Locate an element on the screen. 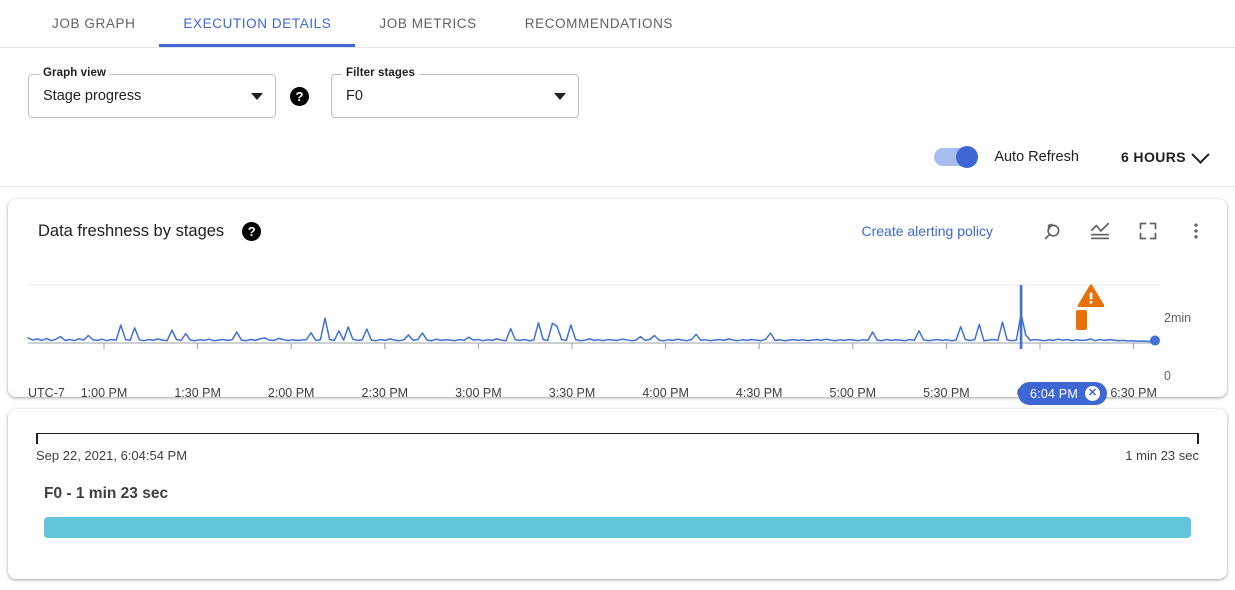  tab-execution-details: EXECUTION DETAILS is located at coordinates (257, 23).